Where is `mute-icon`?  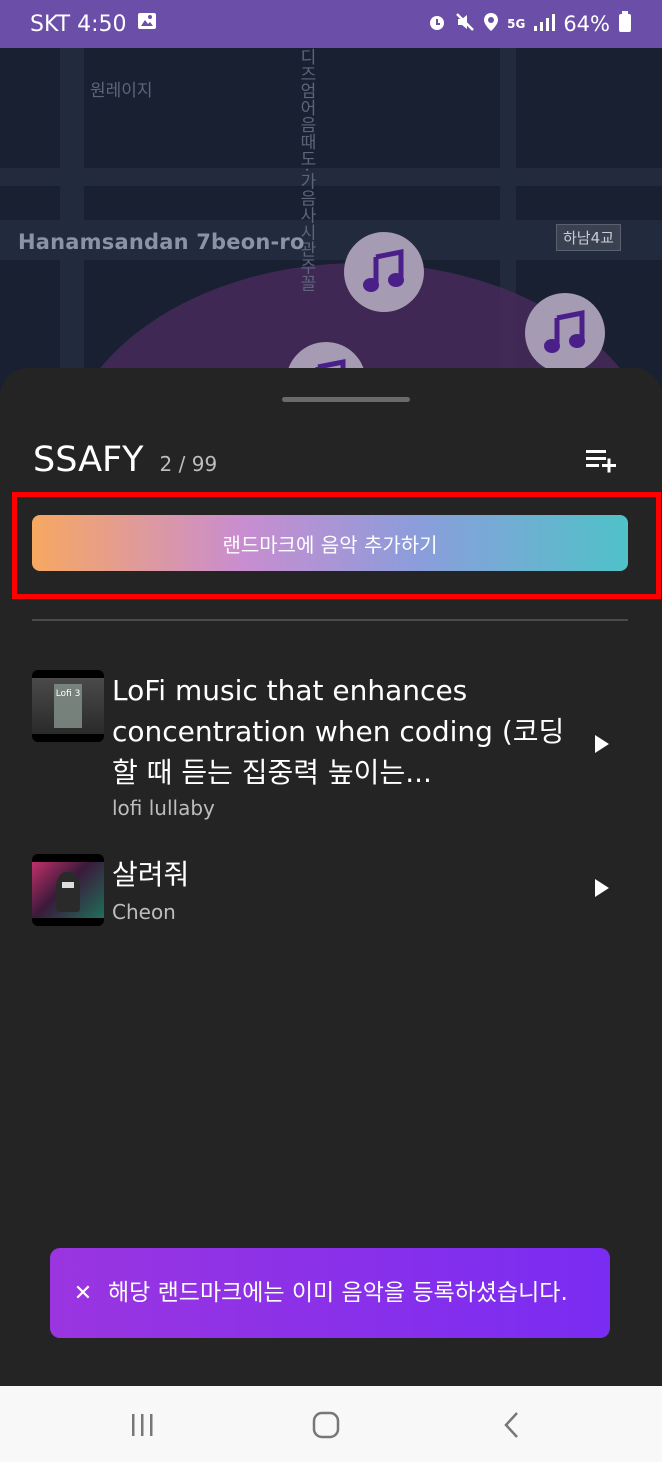 mute-icon is located at coordinates (465, 24).